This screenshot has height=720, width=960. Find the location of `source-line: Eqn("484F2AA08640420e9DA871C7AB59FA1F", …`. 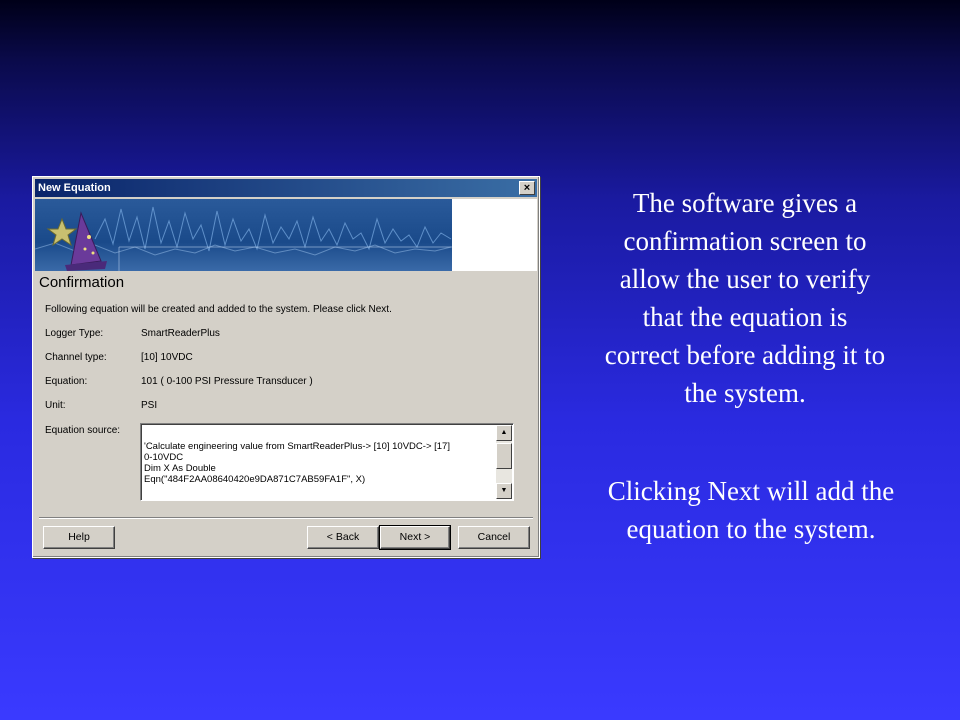

source-line: Eqn("484F2AA08640420e9DA871C7AB59FA1F", … is located at coordinates (255, 479).